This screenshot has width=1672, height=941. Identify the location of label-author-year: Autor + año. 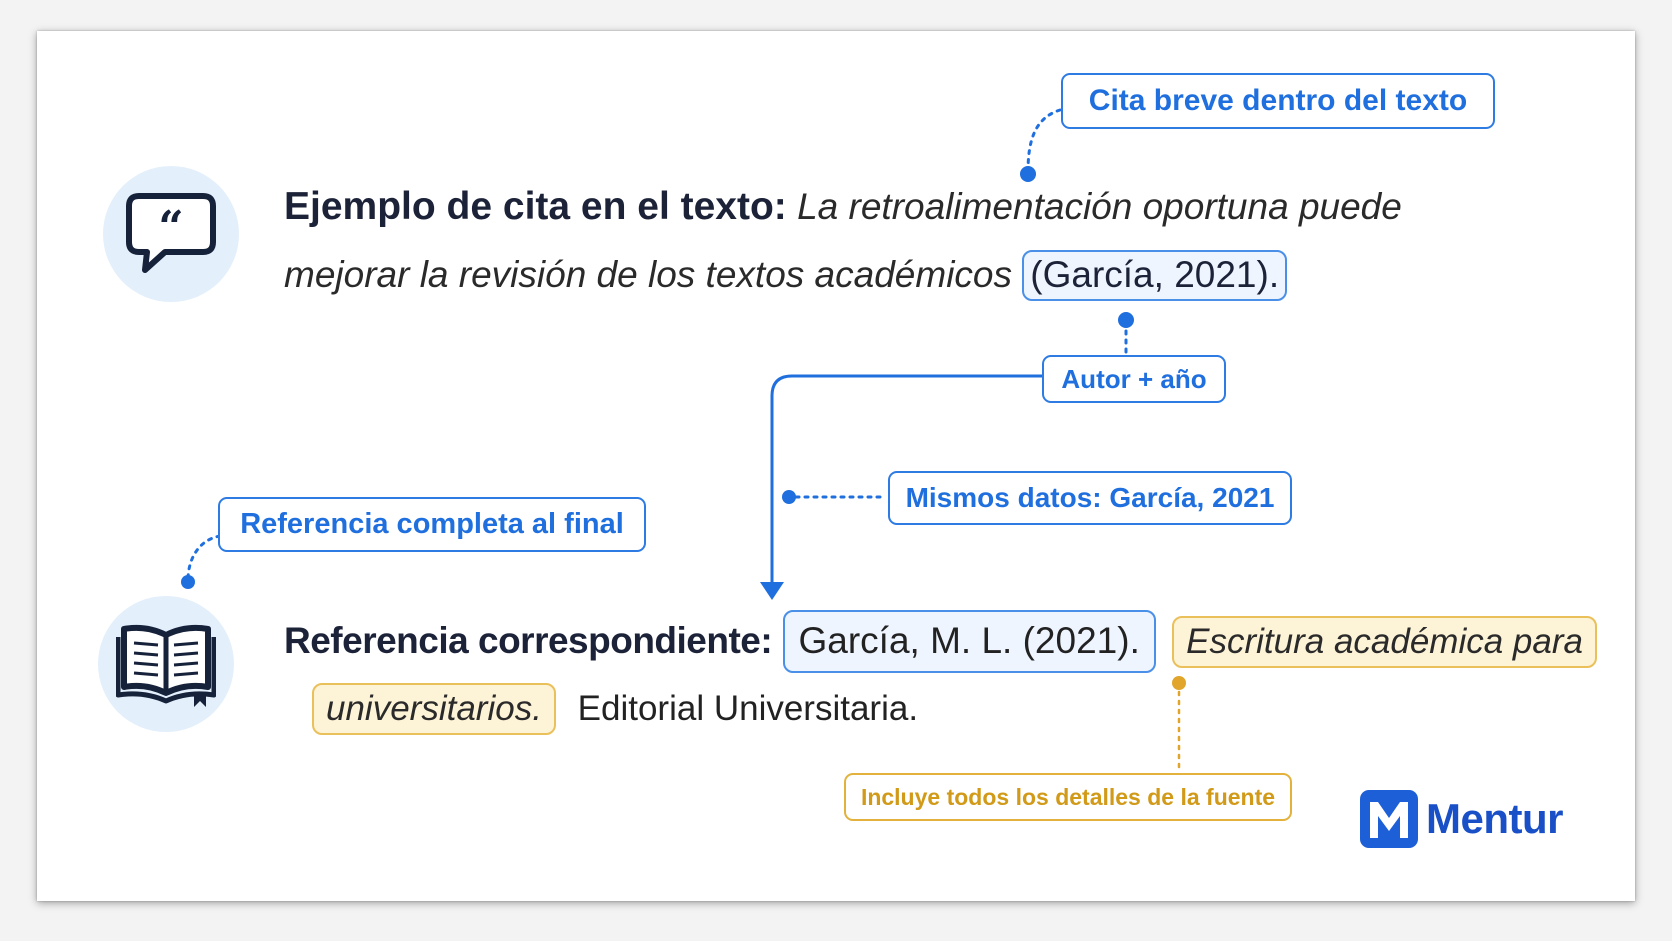
(1134, 379).